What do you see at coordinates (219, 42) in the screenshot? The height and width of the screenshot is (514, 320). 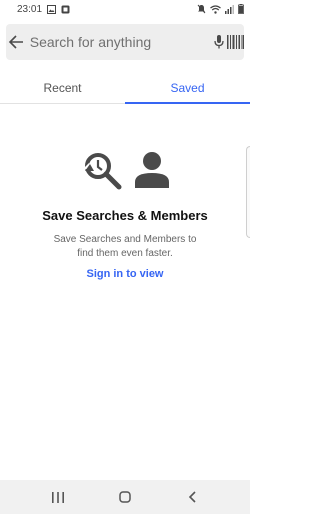 I see `mic-icon` at bounding box center [219, 42].